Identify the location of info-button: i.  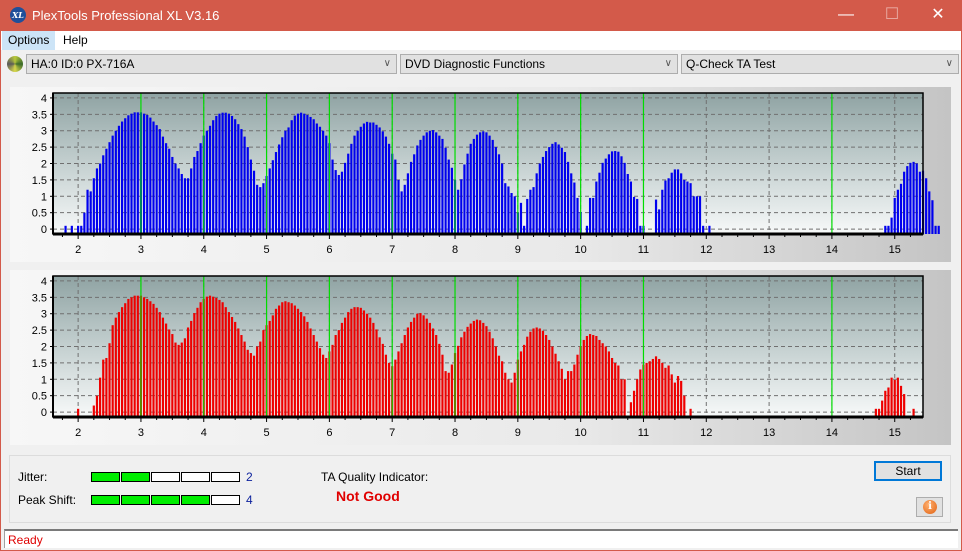
(929, 507).